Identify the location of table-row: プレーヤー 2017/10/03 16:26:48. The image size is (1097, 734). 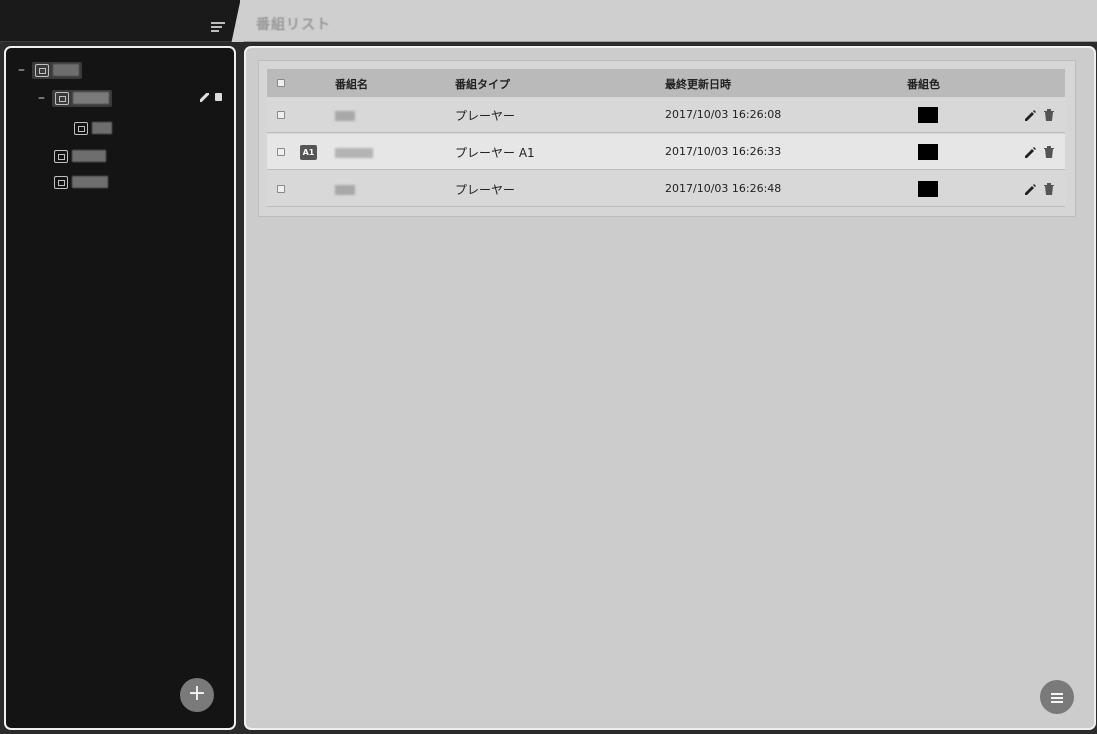
(666, 189).